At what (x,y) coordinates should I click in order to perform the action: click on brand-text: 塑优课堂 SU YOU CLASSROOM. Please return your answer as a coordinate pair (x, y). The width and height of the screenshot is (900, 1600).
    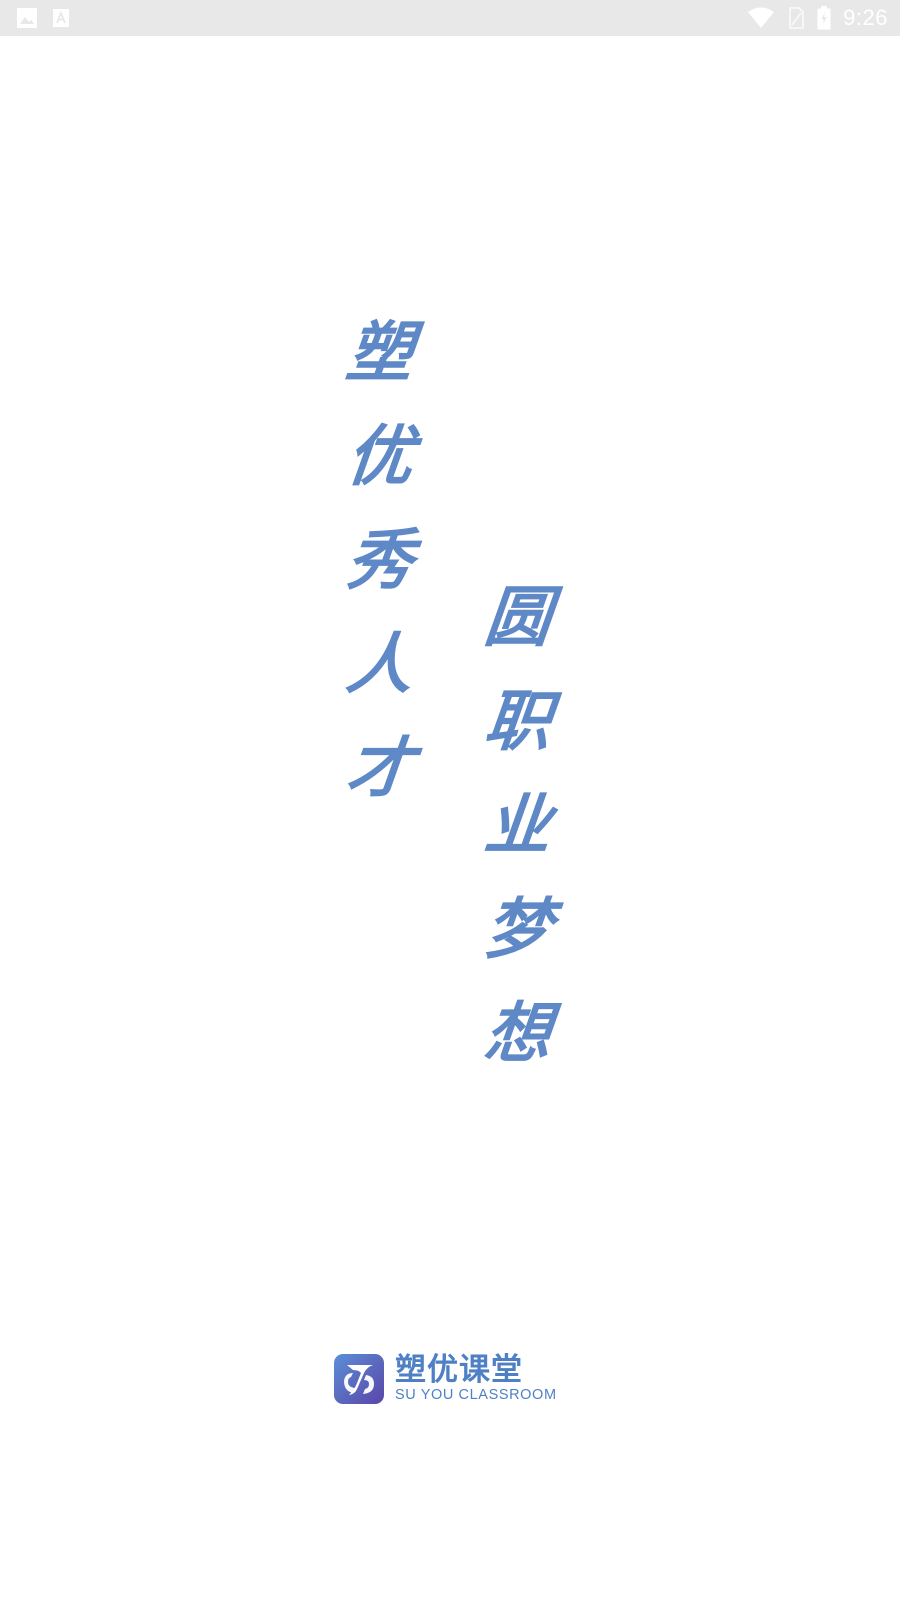
    Looking at the image, I should click on (476, 1379).